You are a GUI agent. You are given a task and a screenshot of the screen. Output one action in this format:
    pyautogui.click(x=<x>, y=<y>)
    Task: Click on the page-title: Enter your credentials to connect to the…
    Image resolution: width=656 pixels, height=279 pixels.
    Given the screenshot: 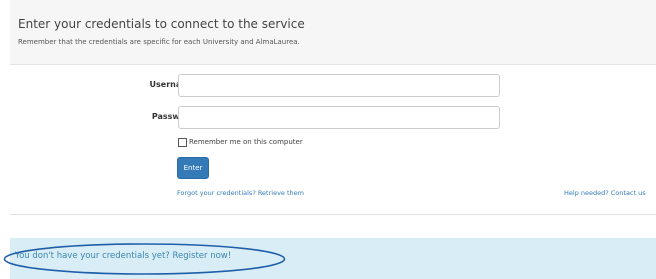 What is the action you would take?
    pyautogui.click(x=161, y=24)
    